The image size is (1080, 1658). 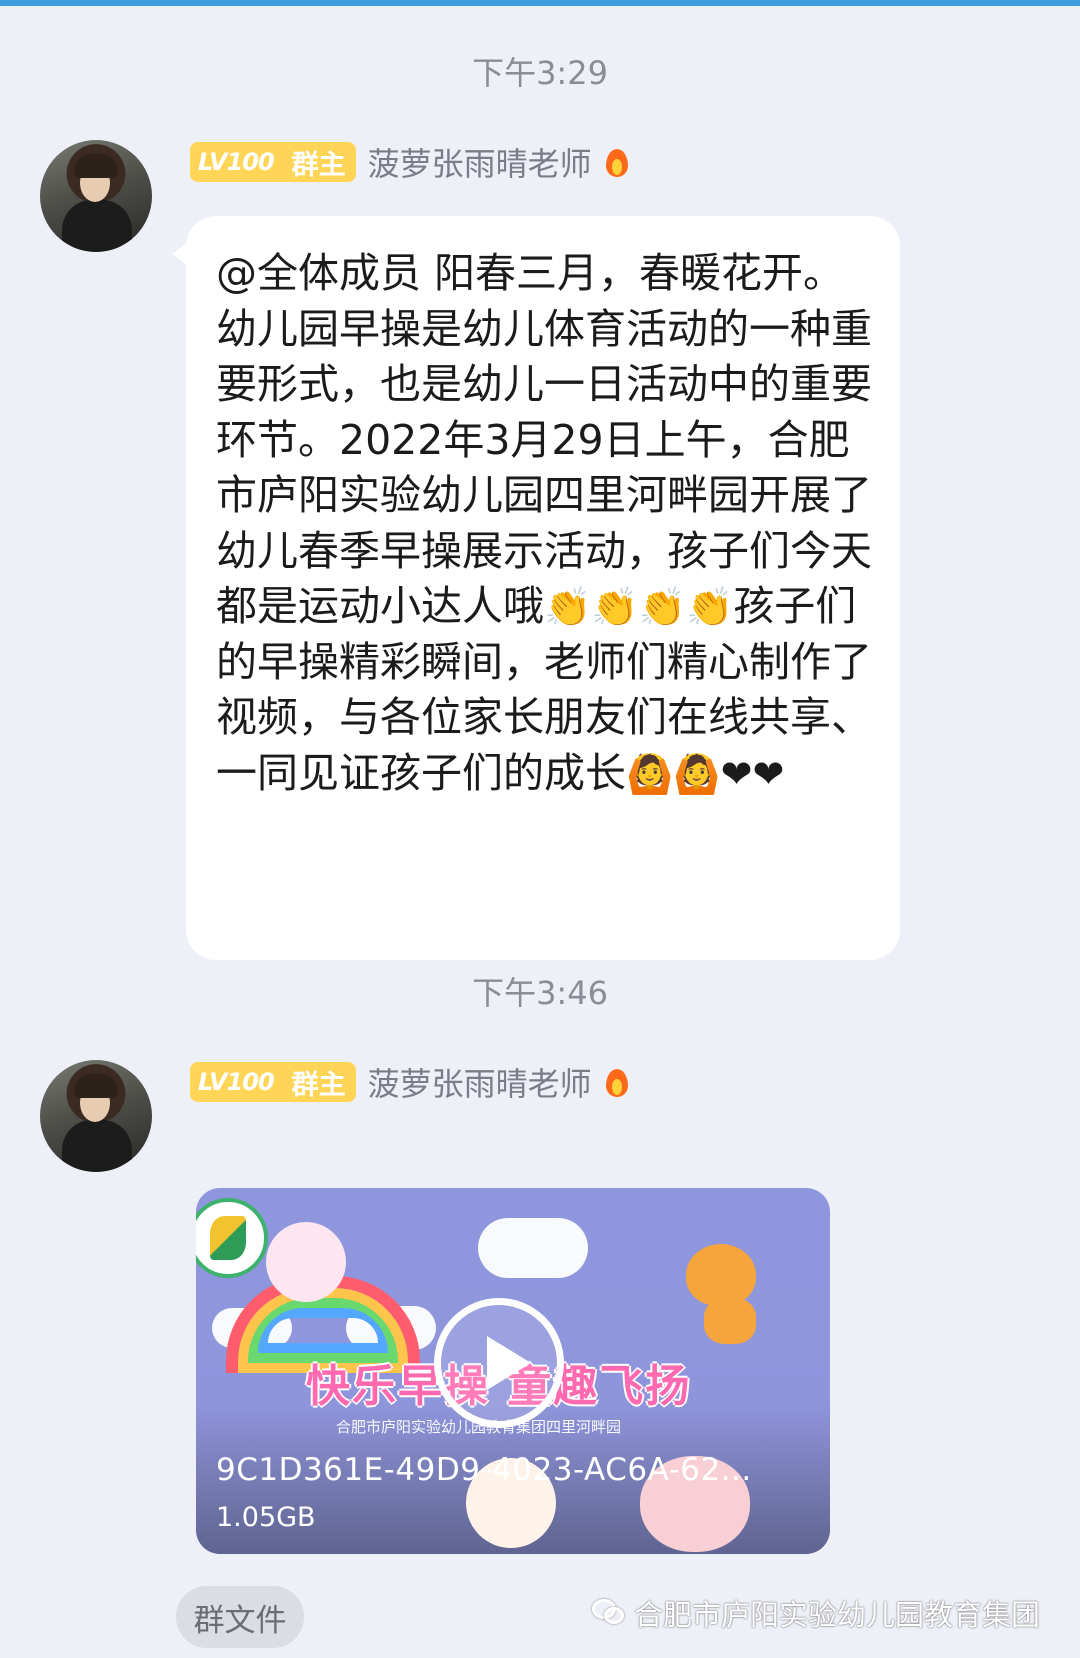 I want to click on dinosaur-icon, so click(x=726, y=1293).